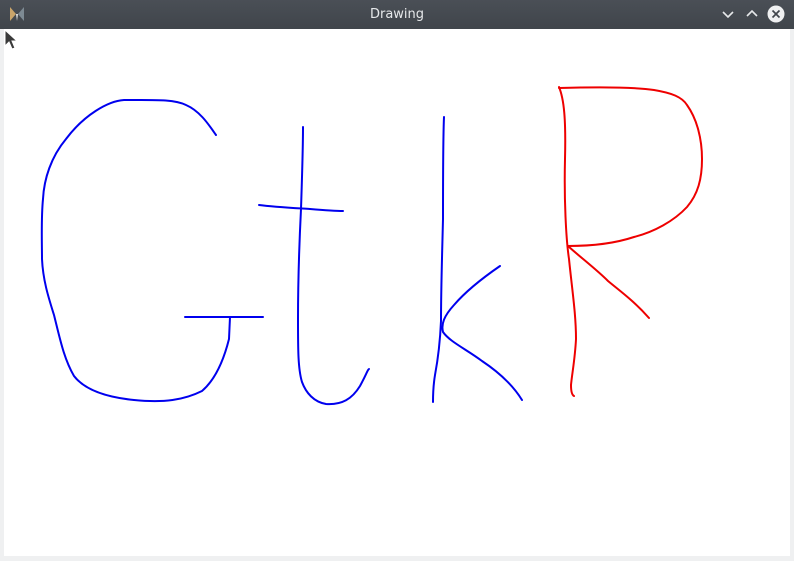 The height and width of the screenshot is (561, 794). Describe the element at coordinates (630, 166) in the screenshot. I see `stroke-r-bowl` at that location.